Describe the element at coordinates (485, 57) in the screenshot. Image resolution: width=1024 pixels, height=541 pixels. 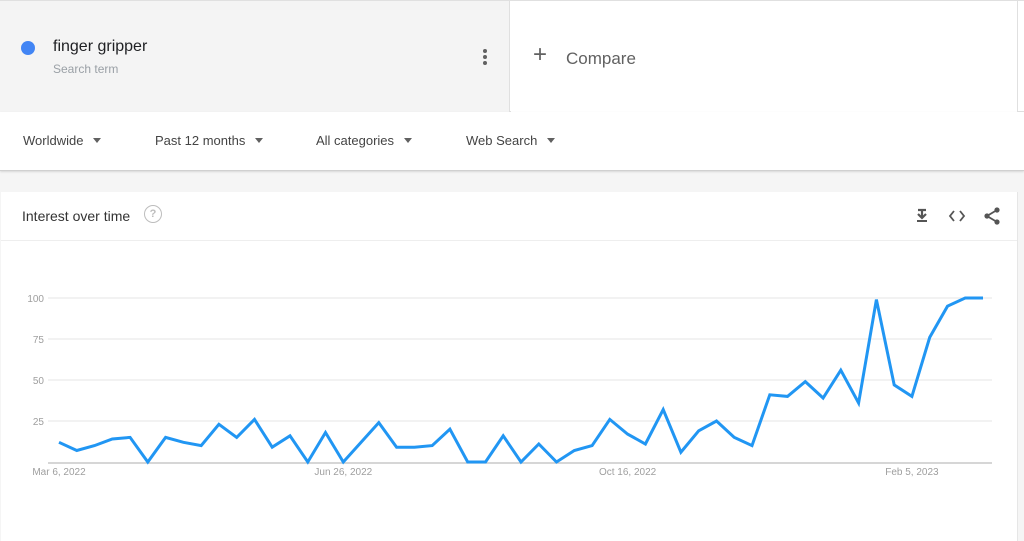
I see `more-vert-icon` at that location.